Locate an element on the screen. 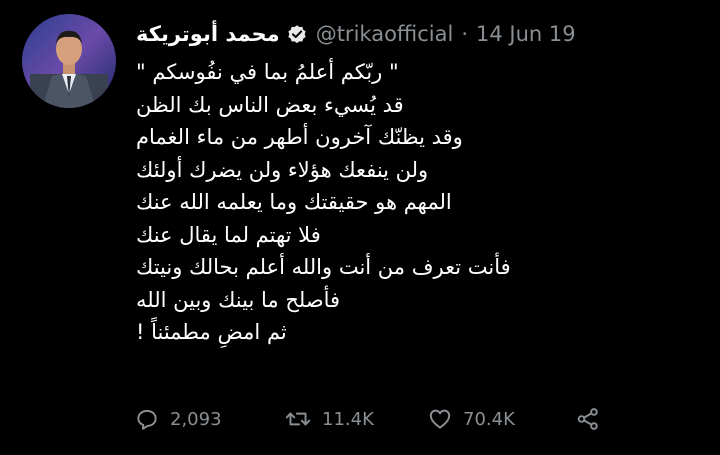 The image size is (720, 455). retweet-count: 11.4K is located at coordinates (348, 419).